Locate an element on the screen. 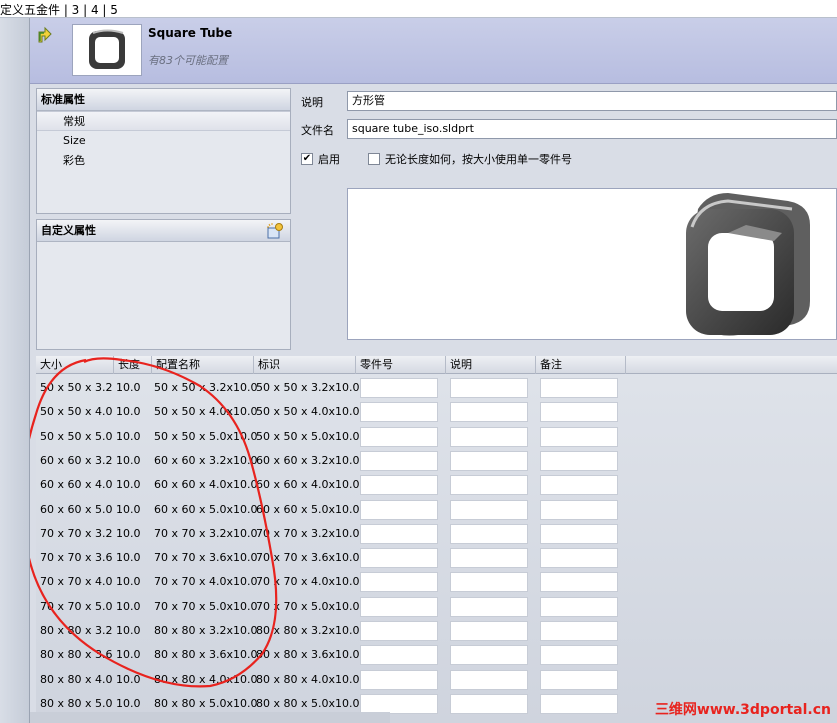 The image size is (837, 723). enable-option: ✔ 启用 is located at coordinates (320, 159).